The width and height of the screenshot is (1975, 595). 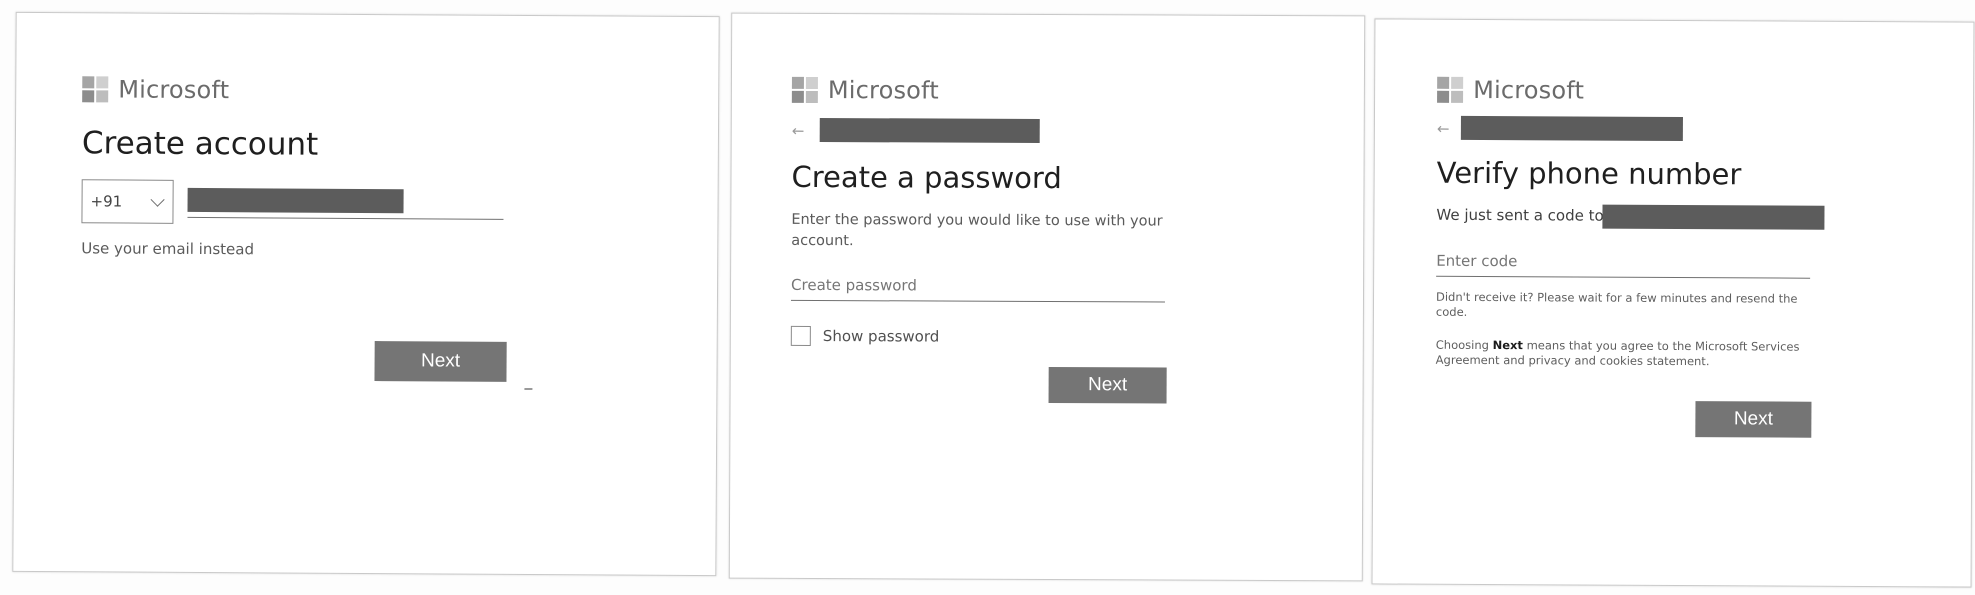 What do you see at coordinates (1623, 277) in the screenshot?
I see `code-input-underline` at bounding box center [1623, 277].